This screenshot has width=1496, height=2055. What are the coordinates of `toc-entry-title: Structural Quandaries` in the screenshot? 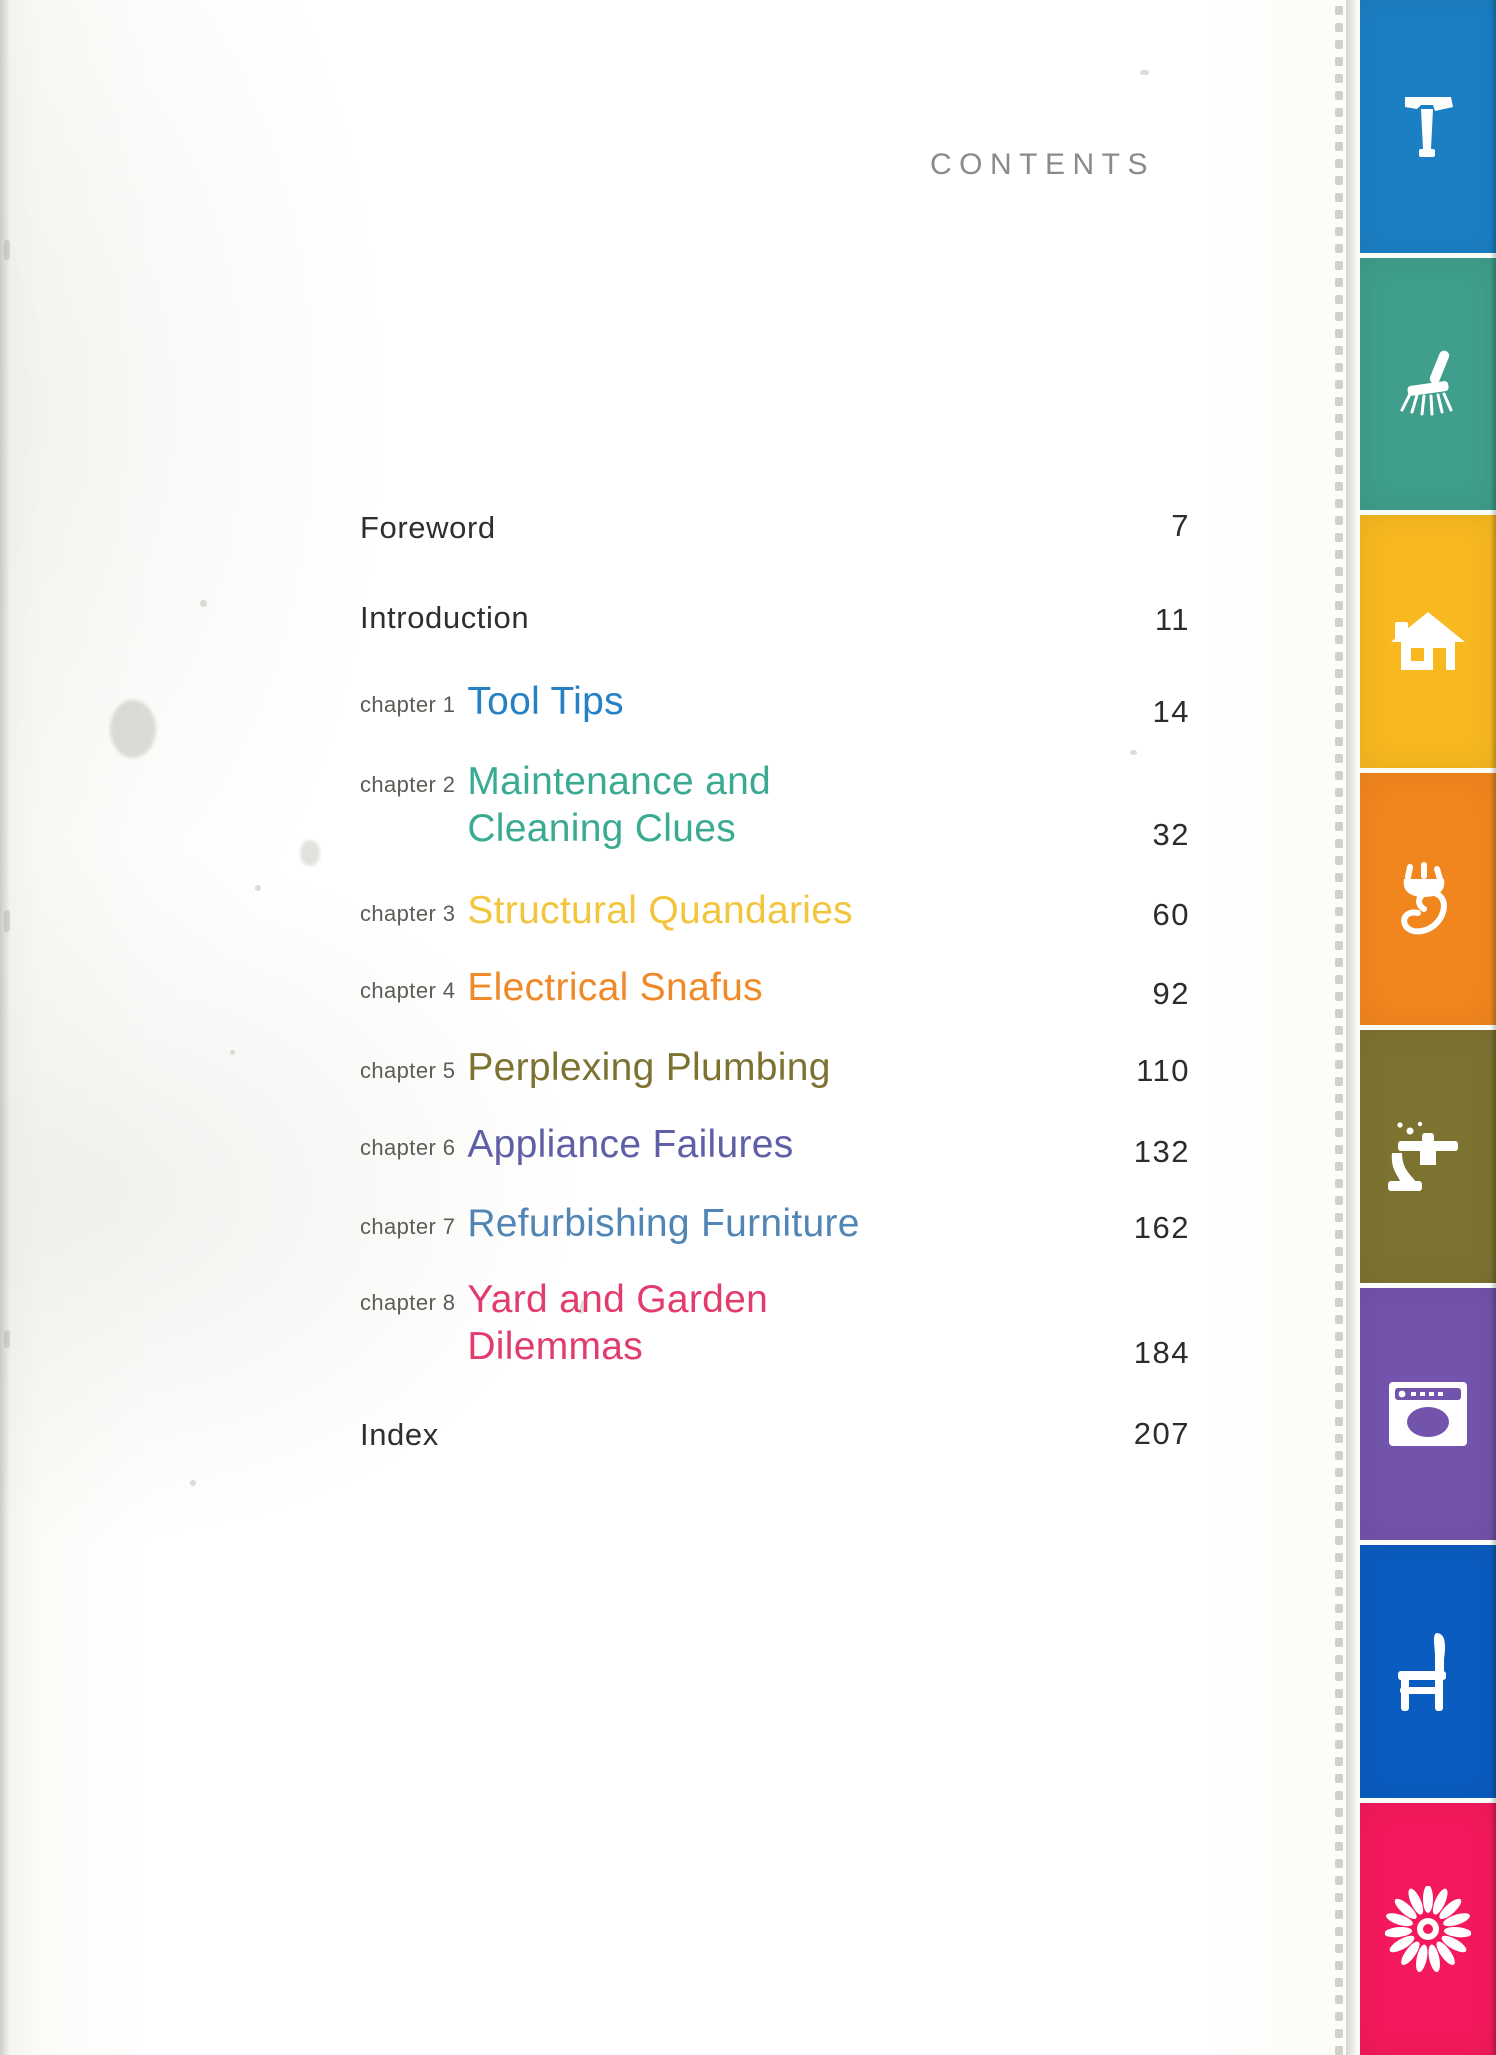 It's located at (660, 910).